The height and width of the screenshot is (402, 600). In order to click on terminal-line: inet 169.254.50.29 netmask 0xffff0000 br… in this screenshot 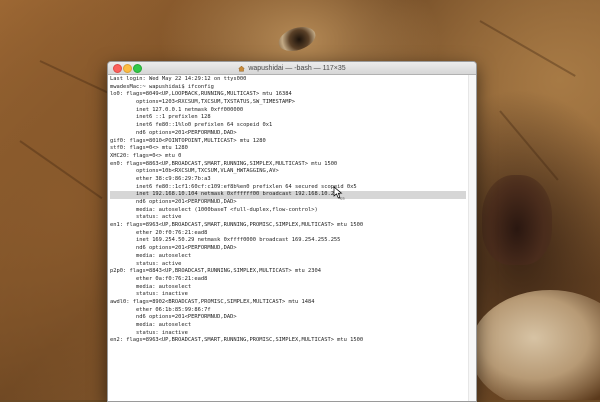, I will do `click(225, 240)`.